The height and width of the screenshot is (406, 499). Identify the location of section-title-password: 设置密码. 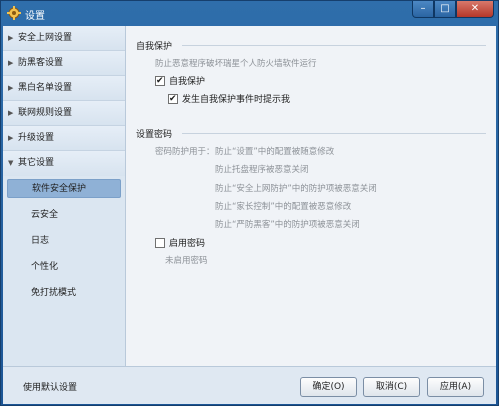
(154, 135).